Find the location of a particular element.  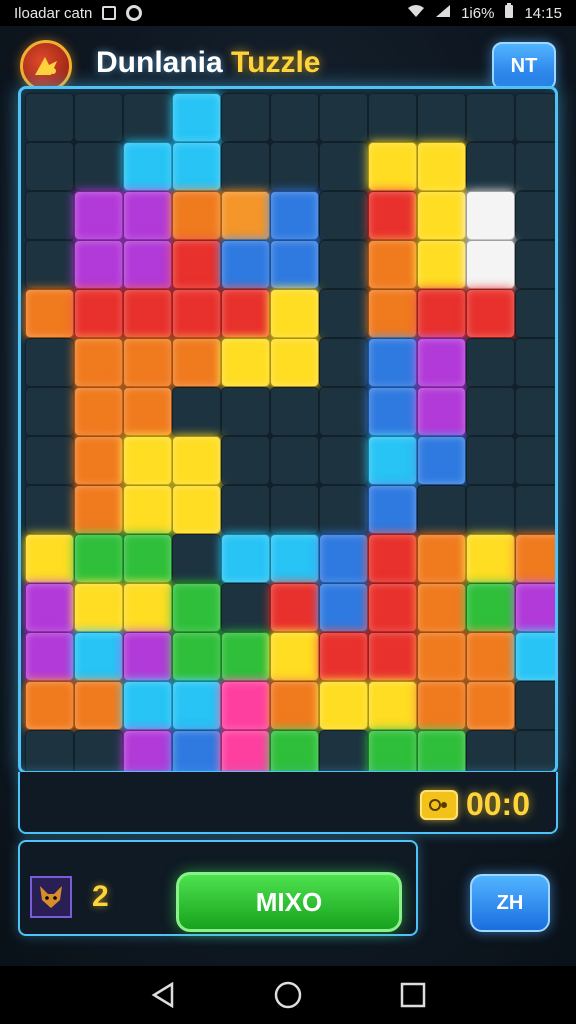

mix-button: MIXO is located at coordinates (289, 902).